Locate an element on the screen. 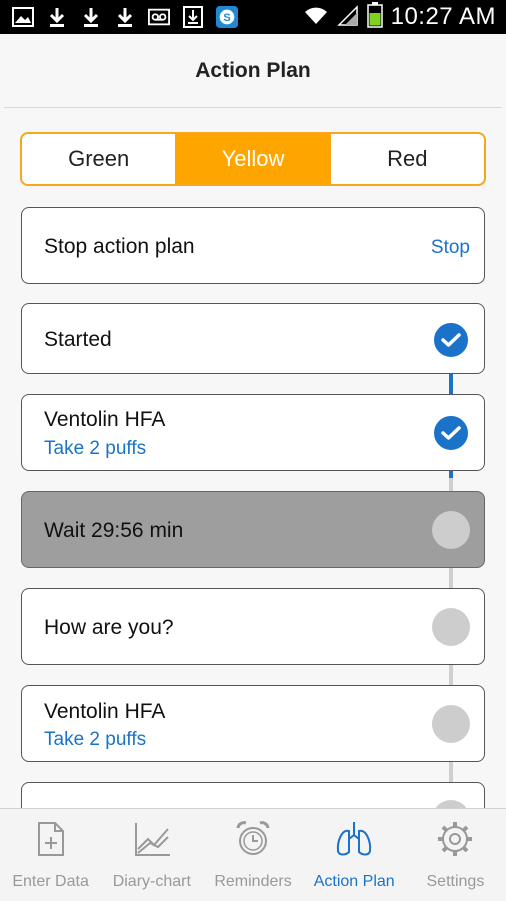  gear-icon is located at coordinates (455, 839).